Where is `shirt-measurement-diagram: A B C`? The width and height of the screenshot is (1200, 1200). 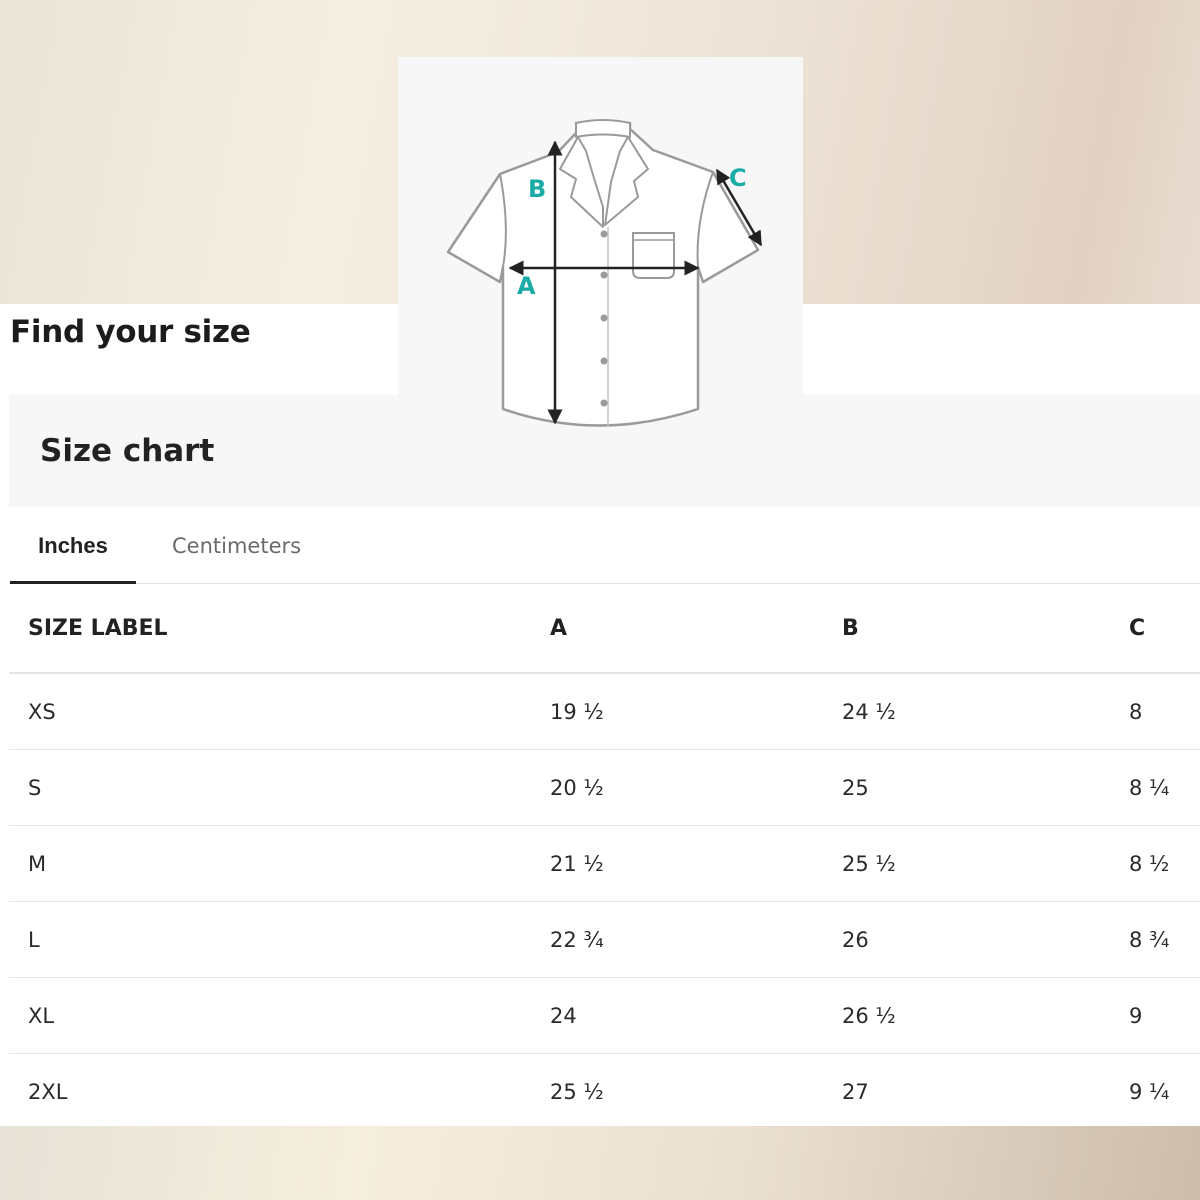 shirt-measurement-diagram: A B C is located at coordinates (600, 242).